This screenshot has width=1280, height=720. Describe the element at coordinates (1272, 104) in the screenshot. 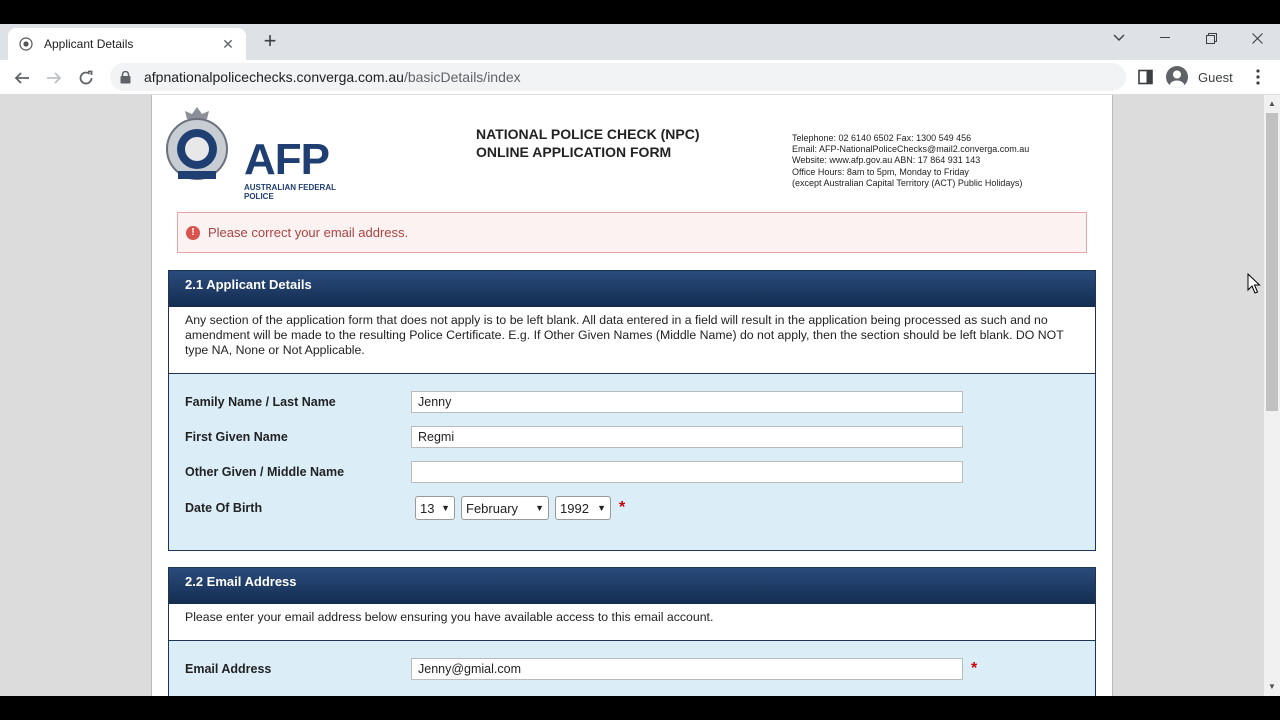

I see `scroll-up-icon: ▲` at that location.